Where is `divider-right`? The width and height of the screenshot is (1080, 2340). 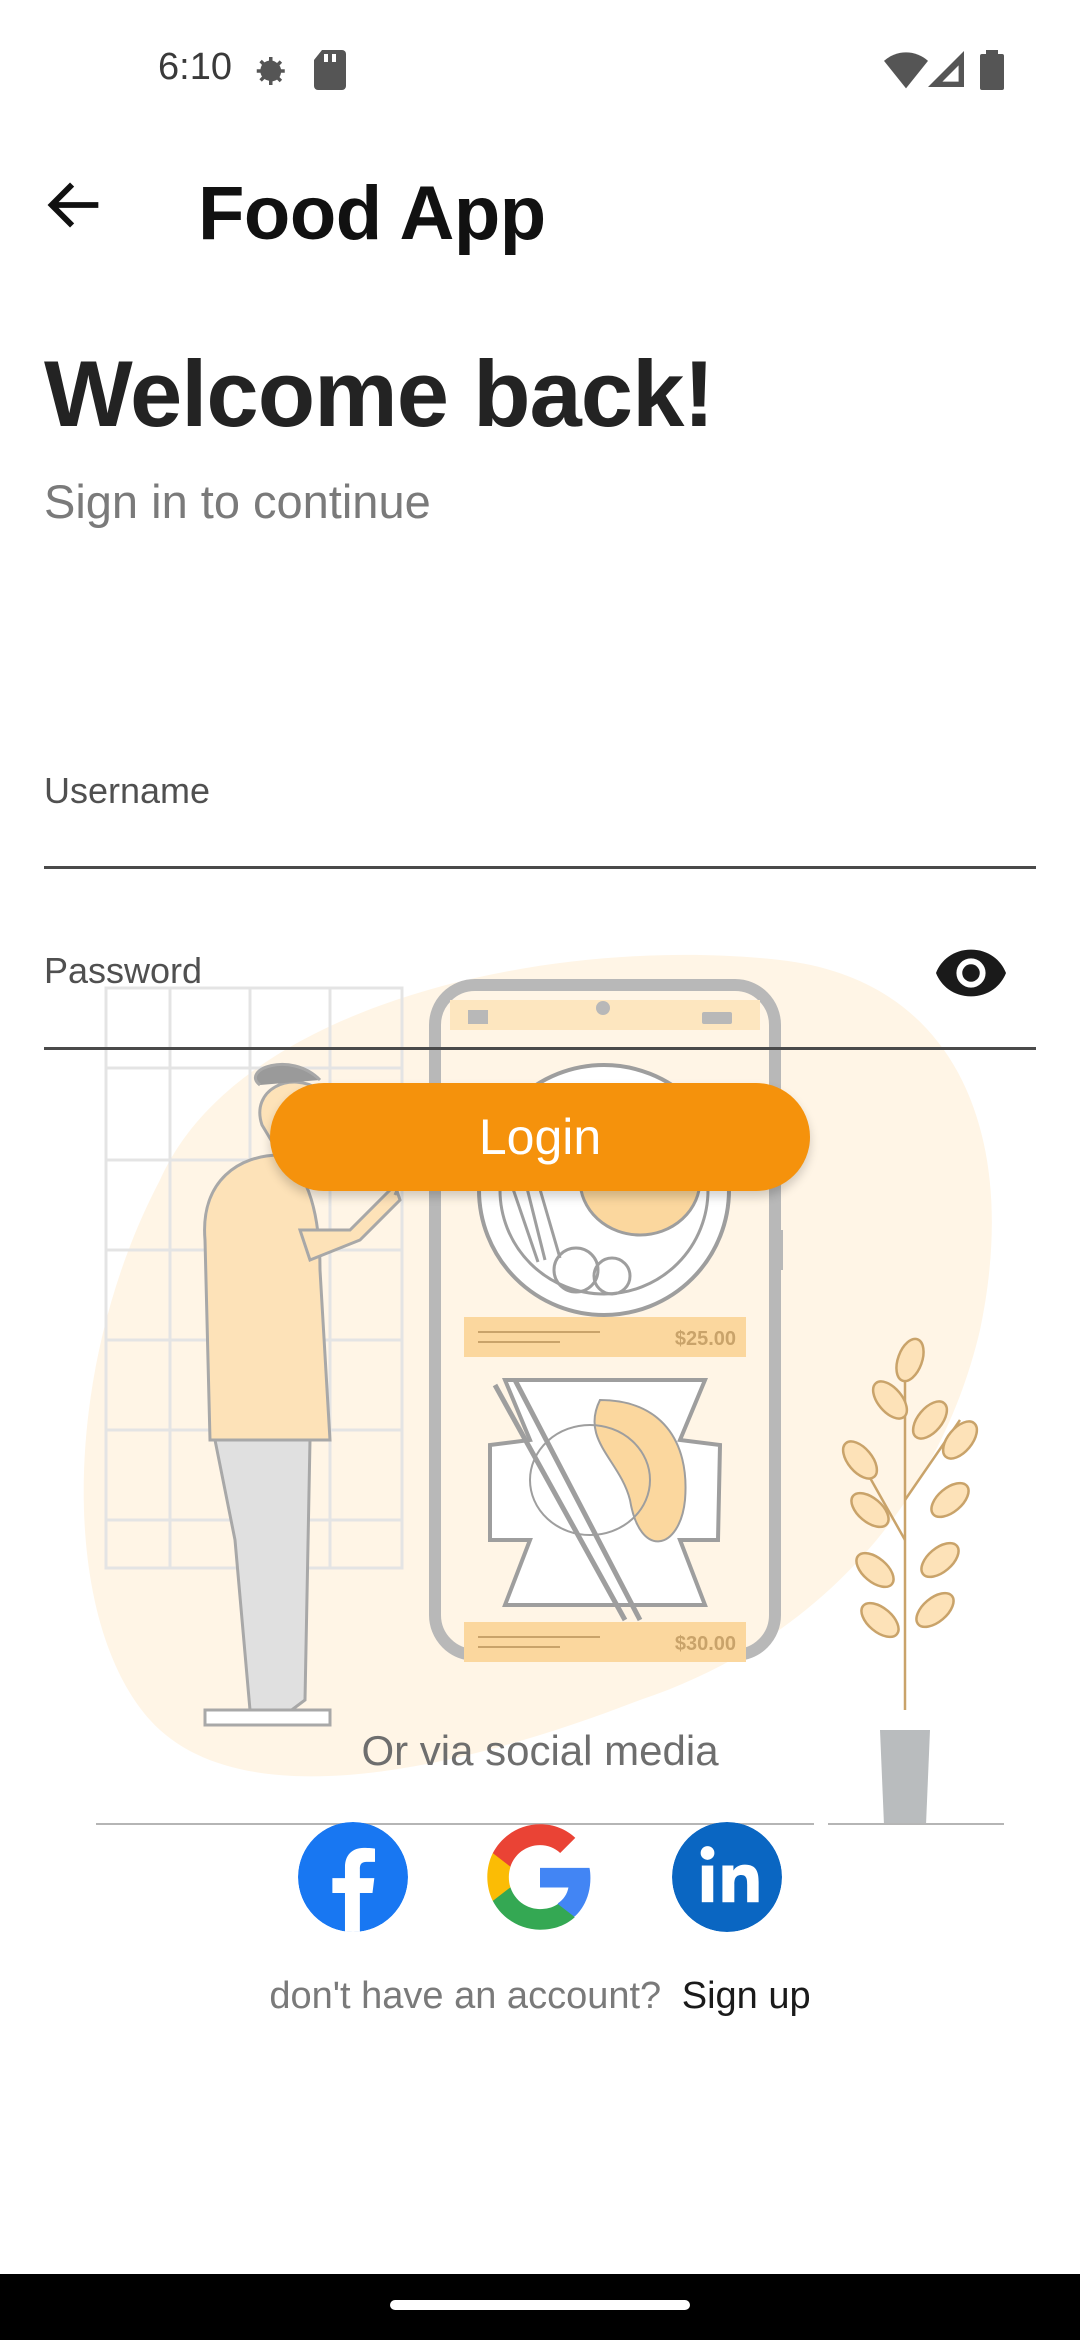 divider-right is located at coordinates (916, 1824).